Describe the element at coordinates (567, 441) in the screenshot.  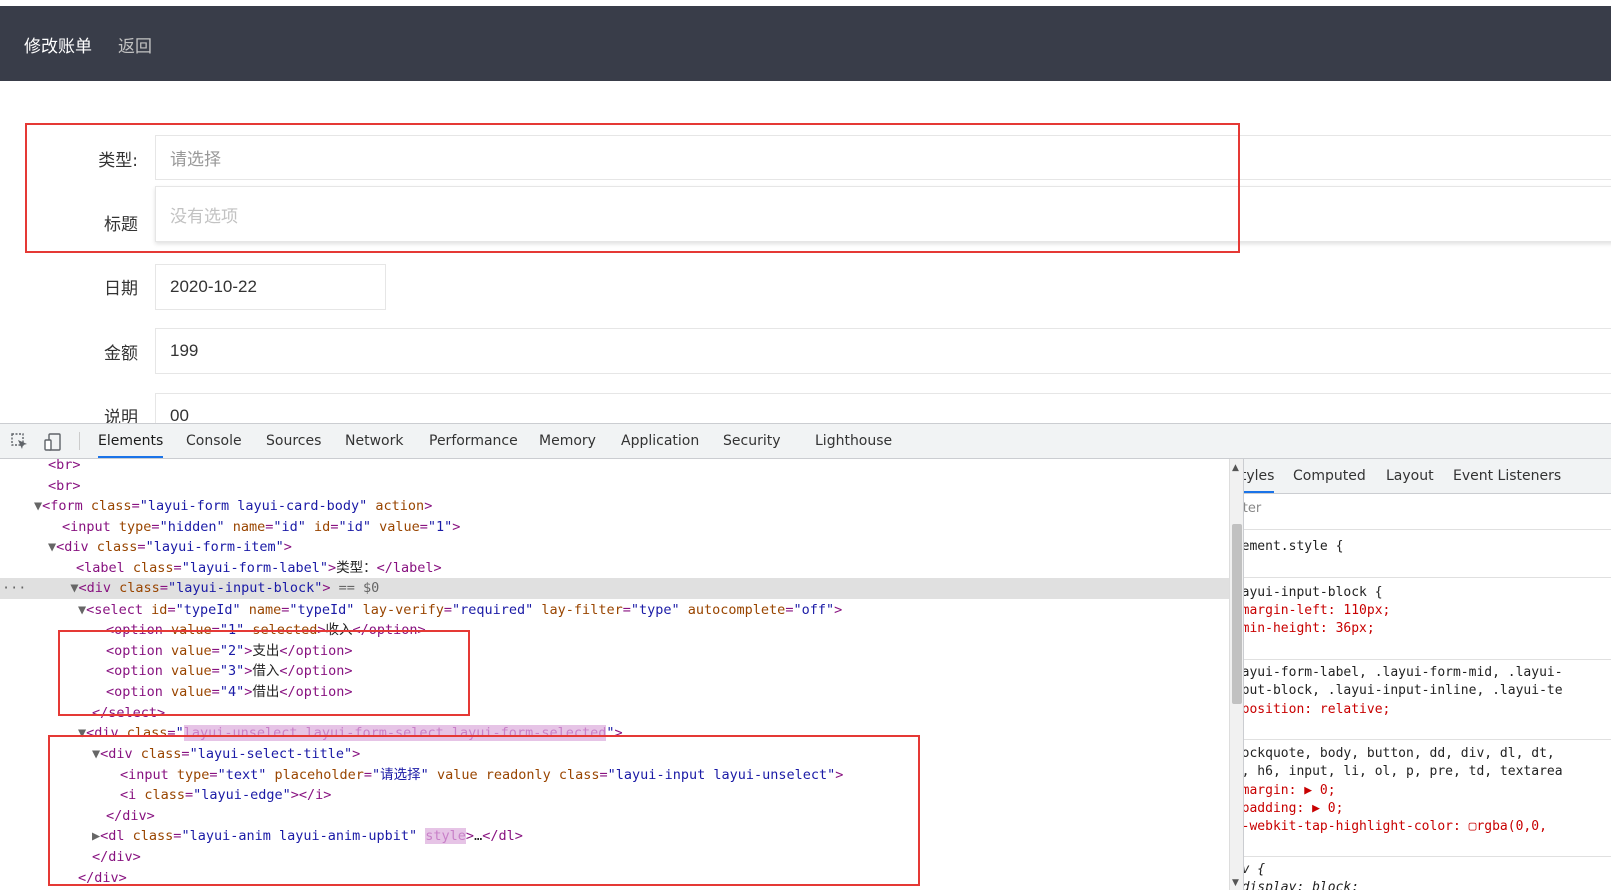
I see `tab-memory: Memory` at that location.